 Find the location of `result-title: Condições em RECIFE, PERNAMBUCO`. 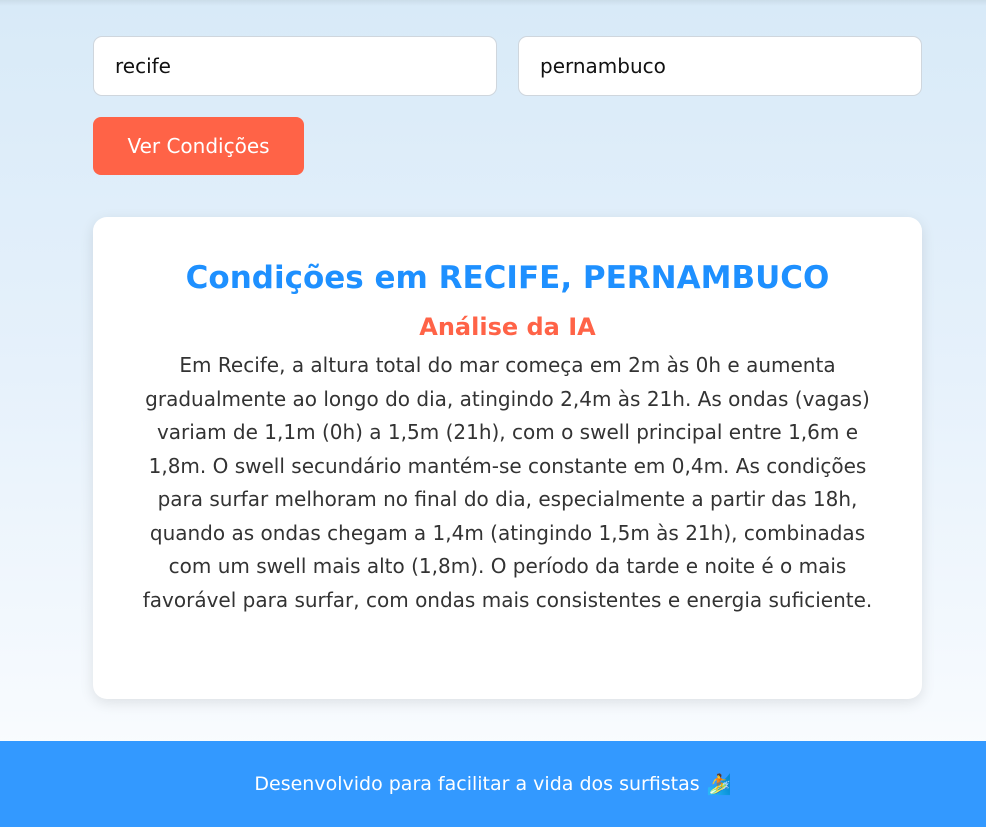

result-title: Condições em RECIFE, PERNAMBUCO is located at coordinates (507, 278).